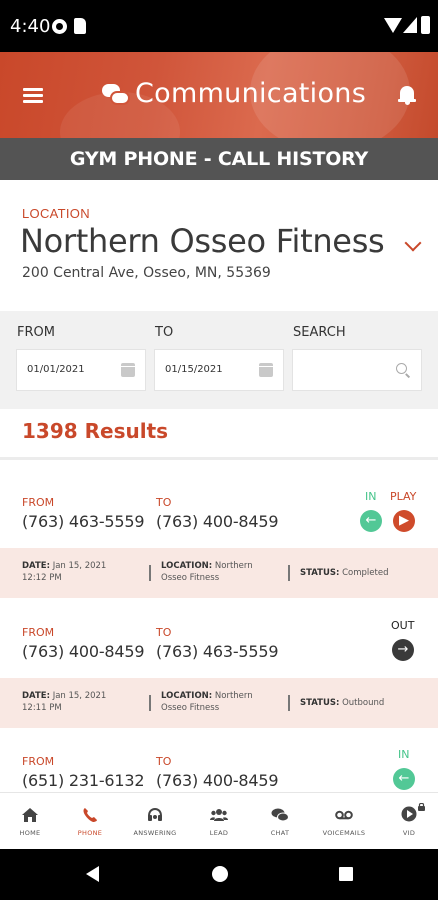 Image resolution: width=438 pixels, height=900 pixels. I want to click on nav-item-answering: ANSWERING, so click(155, 821).